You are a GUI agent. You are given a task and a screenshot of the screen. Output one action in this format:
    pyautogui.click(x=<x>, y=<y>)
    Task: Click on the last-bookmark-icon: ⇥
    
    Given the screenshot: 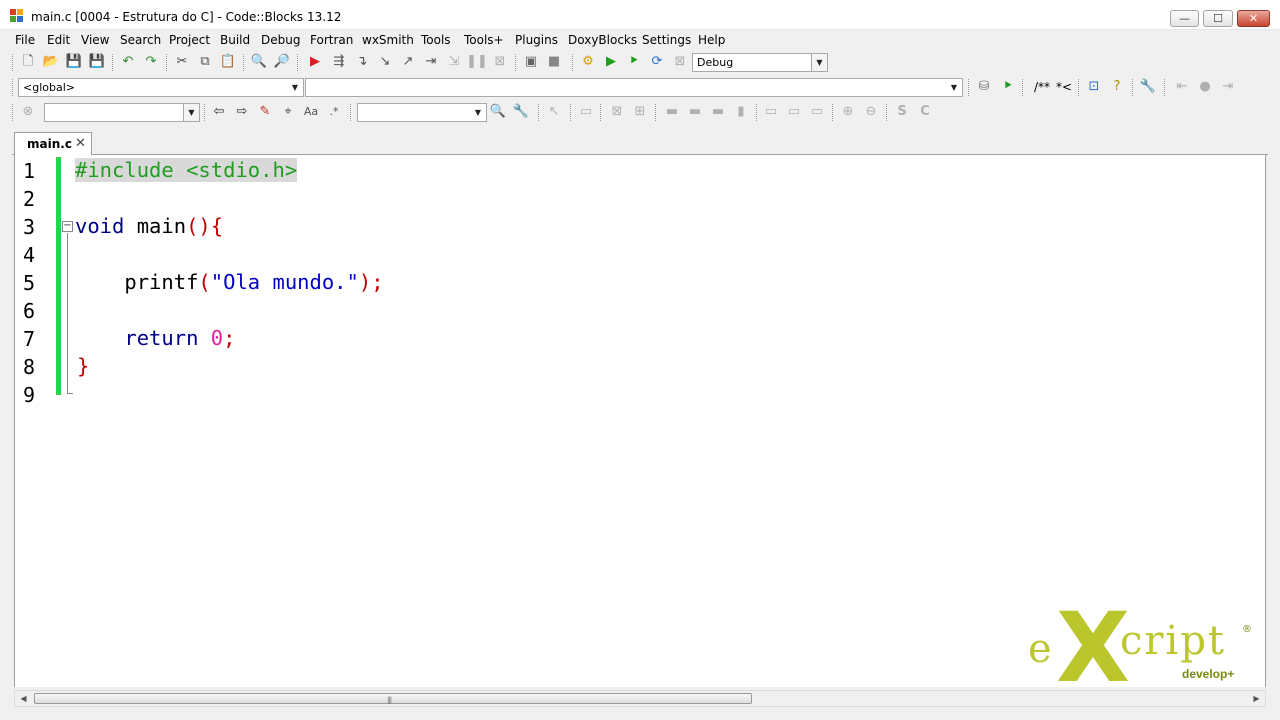 What is the action you would take?
    pyautogui.click(x=1228, y=87)
    